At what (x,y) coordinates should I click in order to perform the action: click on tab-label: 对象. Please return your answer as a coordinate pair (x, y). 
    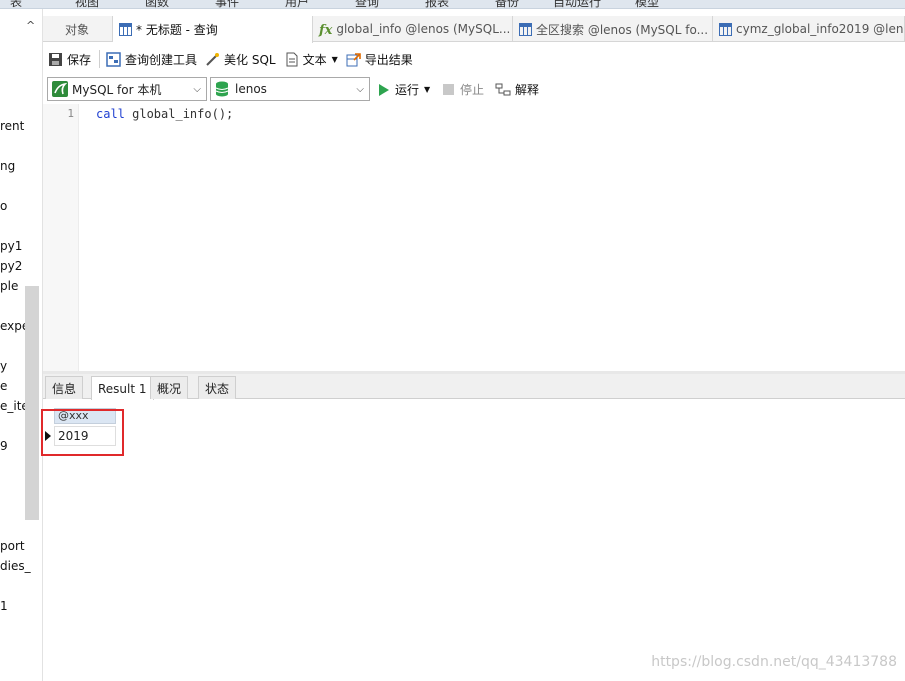
    Looking at the image, I should click on (77, 29).